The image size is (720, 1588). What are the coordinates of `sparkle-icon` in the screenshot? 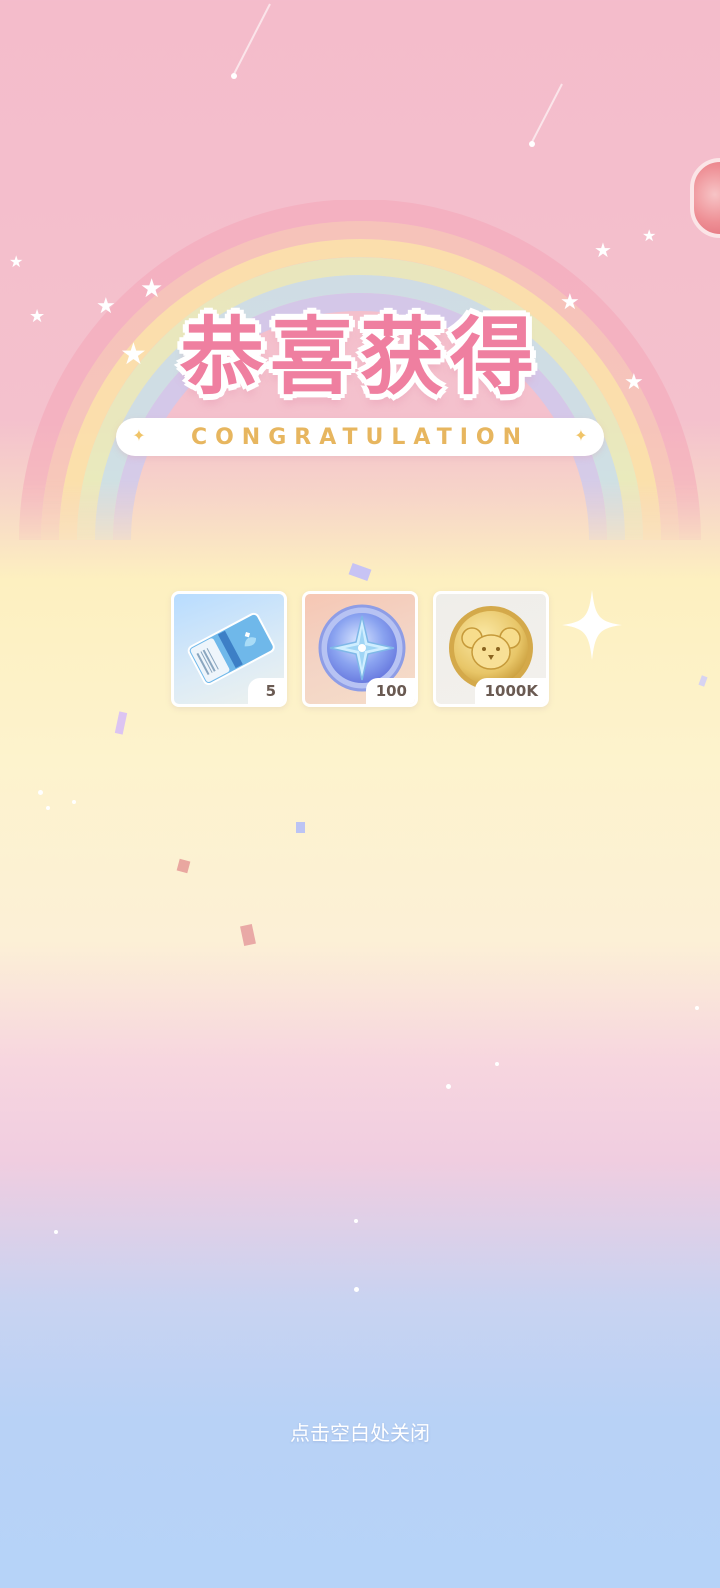 It's located at (592, 625).